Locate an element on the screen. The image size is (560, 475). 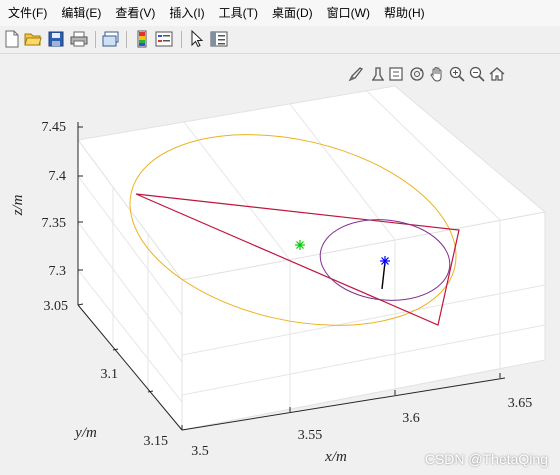
link-plot-icon is located at coordinates (111, 39).